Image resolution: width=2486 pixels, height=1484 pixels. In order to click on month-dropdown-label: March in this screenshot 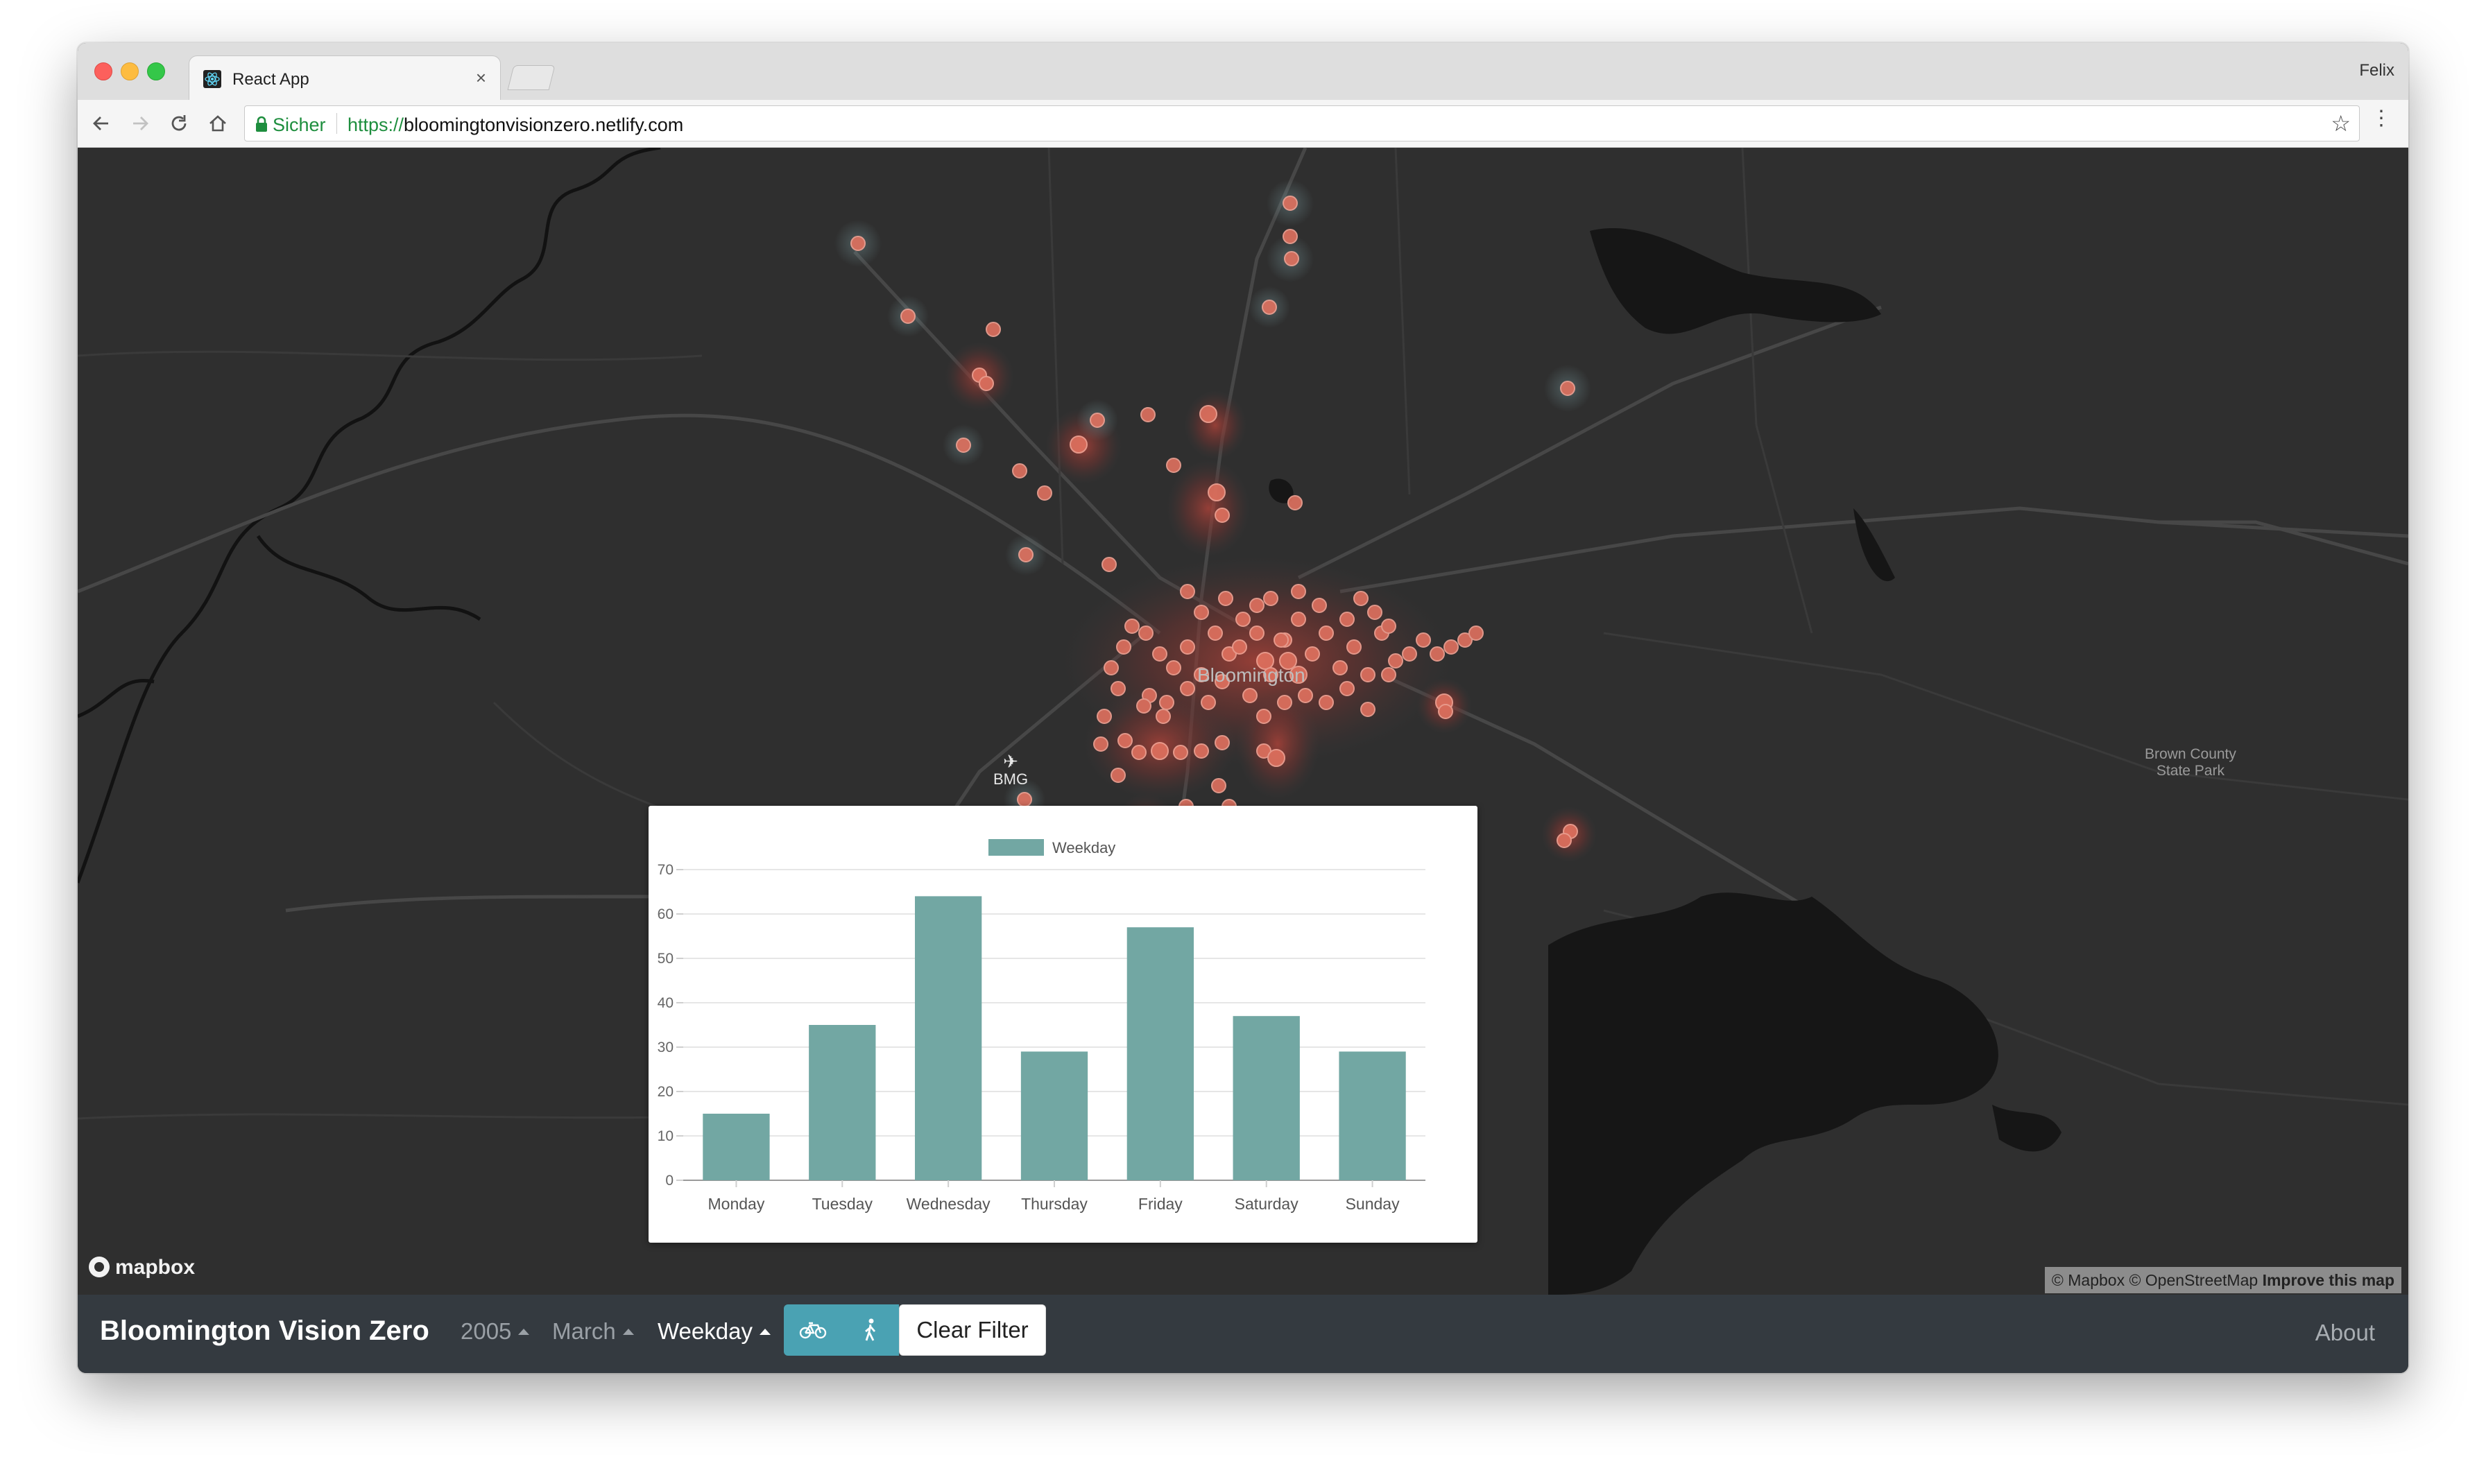, I will do `click(584, 1331)`.